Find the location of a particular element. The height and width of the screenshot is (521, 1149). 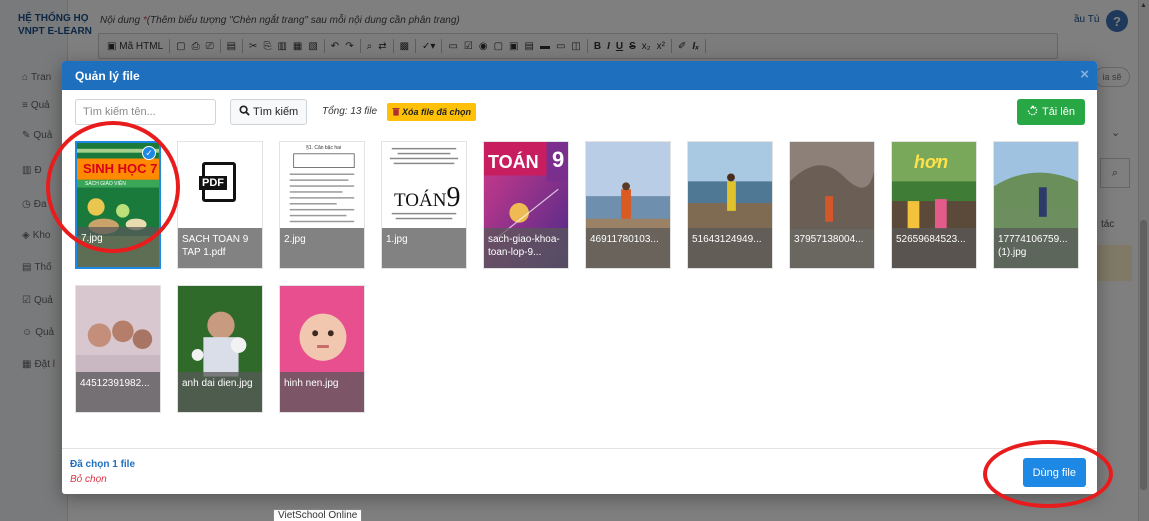

delete-selected-button: Xóa file đã chọn is located at coordinates (432, 112).